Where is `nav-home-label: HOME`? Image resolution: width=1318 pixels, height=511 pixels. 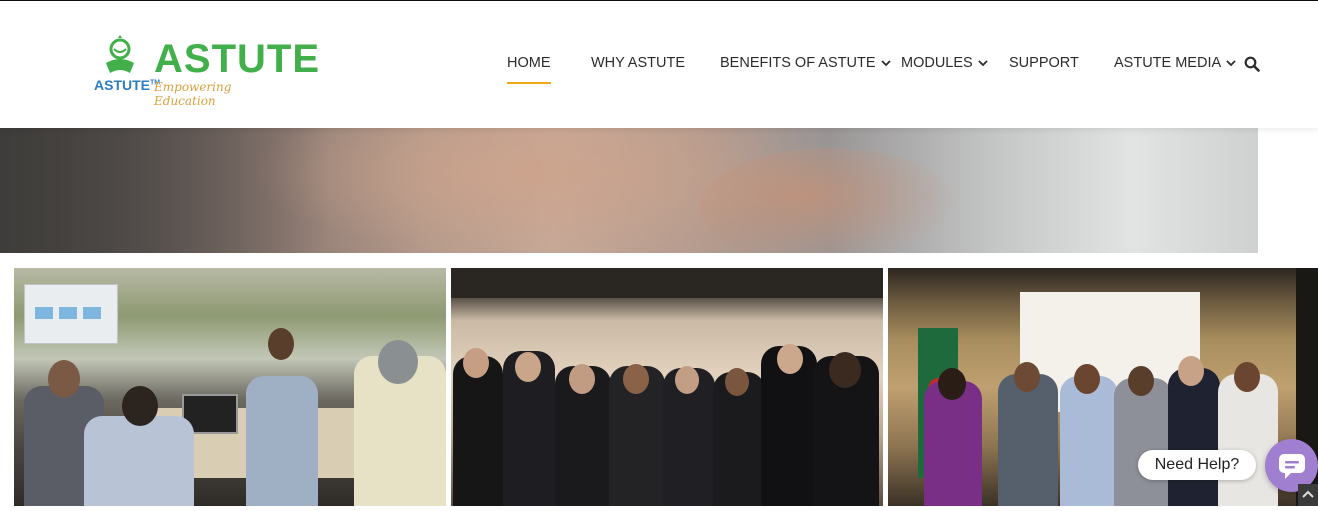
nav-home-label: HOME is located at coordinates (529, 63).